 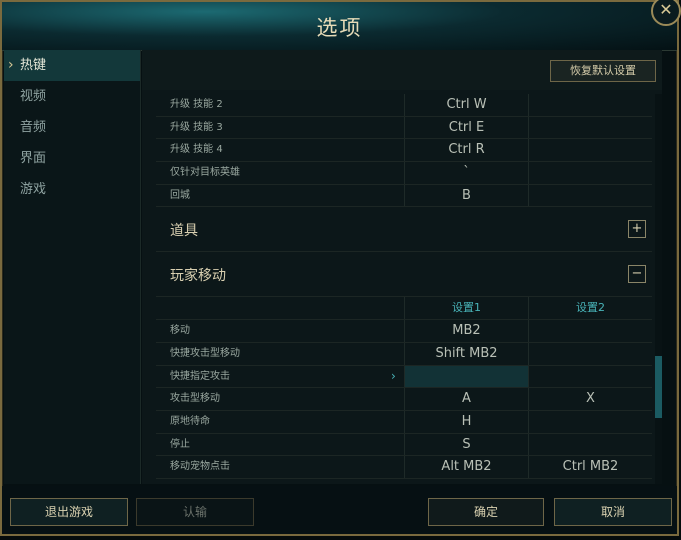 What do you see at coordinates (603, 71) in the screenshot?
I see `reset-defaults-button: 恢复默认设置` at bounding box center [603, 71].